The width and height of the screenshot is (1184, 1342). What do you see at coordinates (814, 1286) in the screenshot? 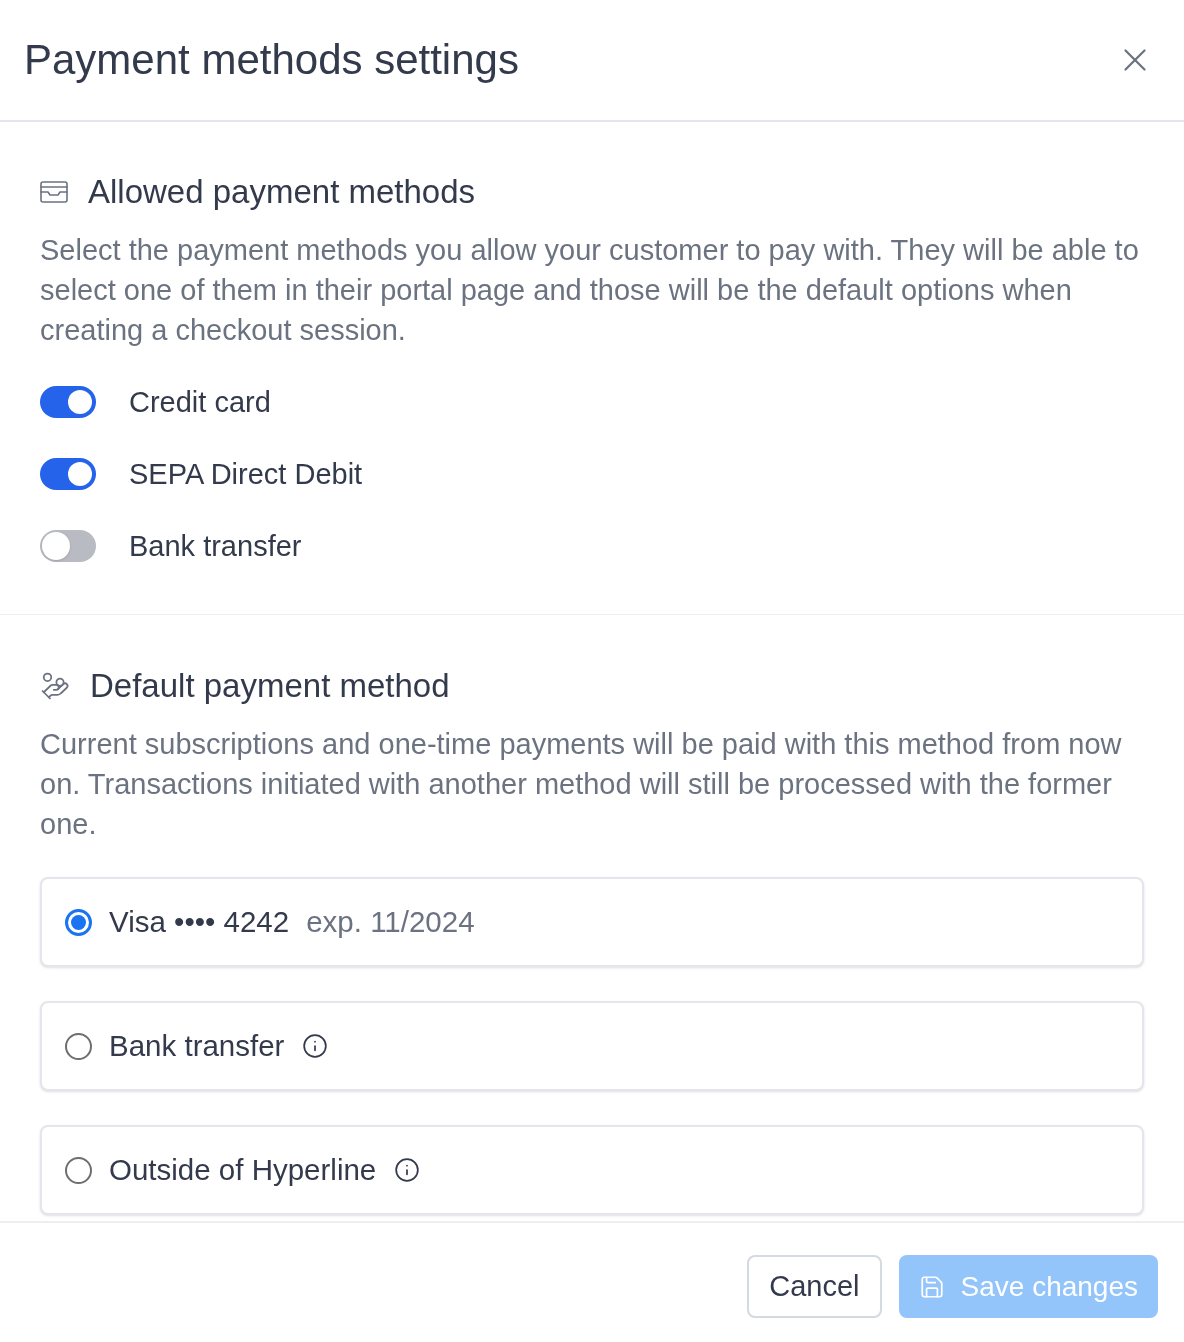
I see `cancel-button: Cancel` at bounding box center [814, 1286].